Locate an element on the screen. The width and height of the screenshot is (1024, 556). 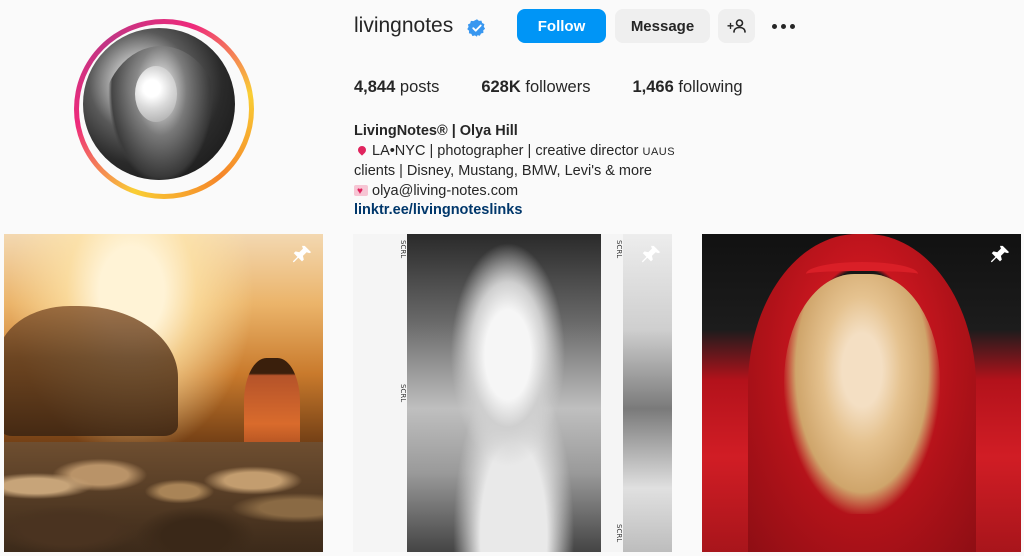
posts-count: 4,844 is located at coordinates (375, 87).